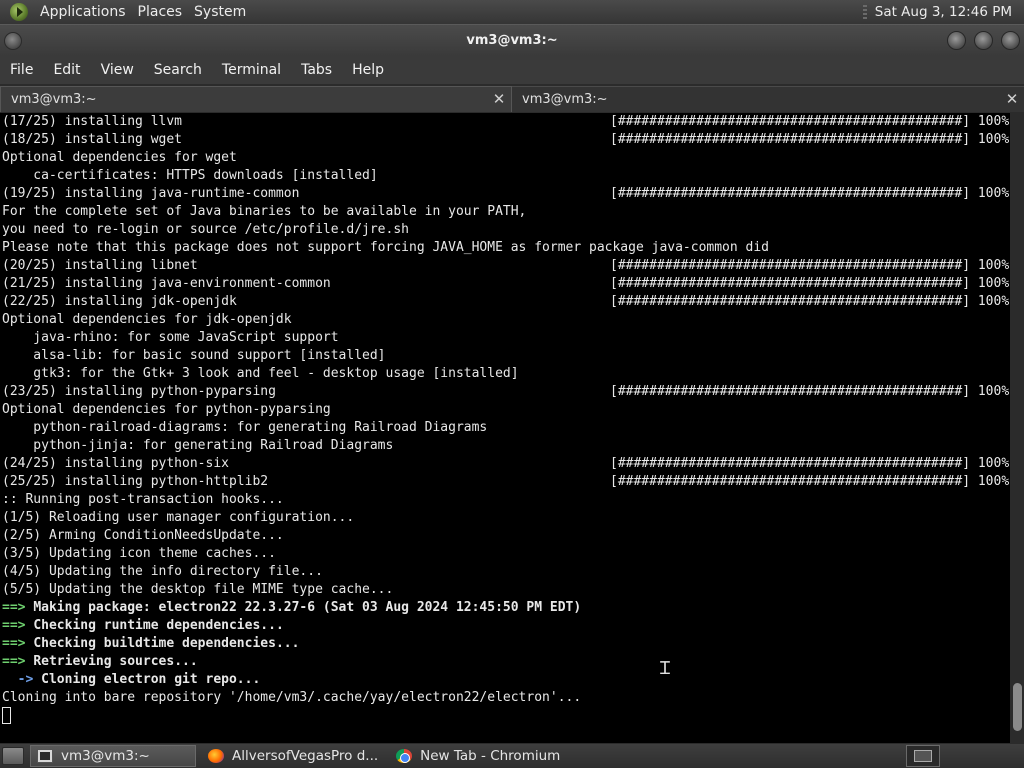  What do you see at coordinates (100, 266) in the screenshot?
I see `terminal-line: (20/25) installing libnet` at bounding box center [100, 266].